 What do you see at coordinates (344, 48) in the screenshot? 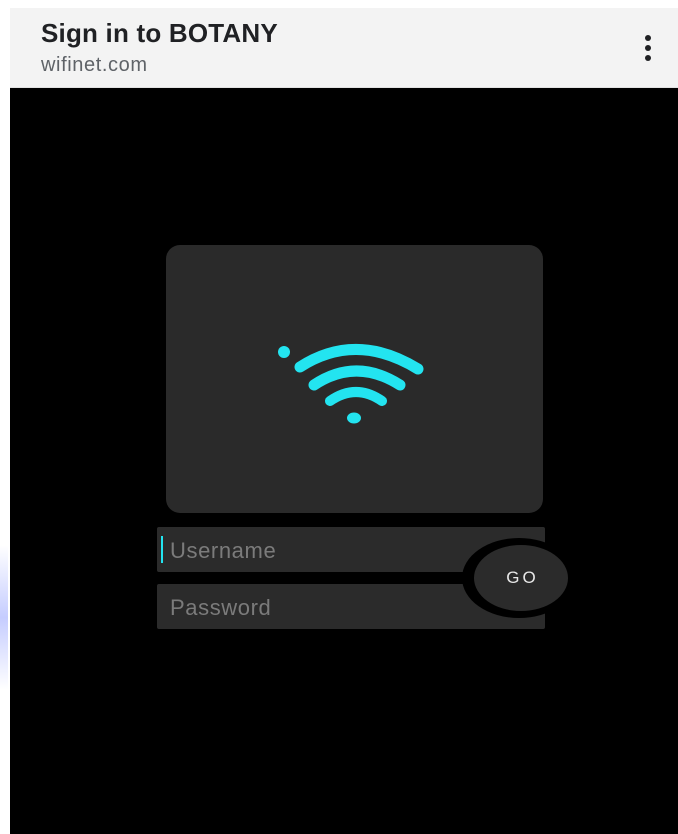
I see `captive-portal-header: Sign in to BOTANY wifinet.com` at bounding box center [344, 48].